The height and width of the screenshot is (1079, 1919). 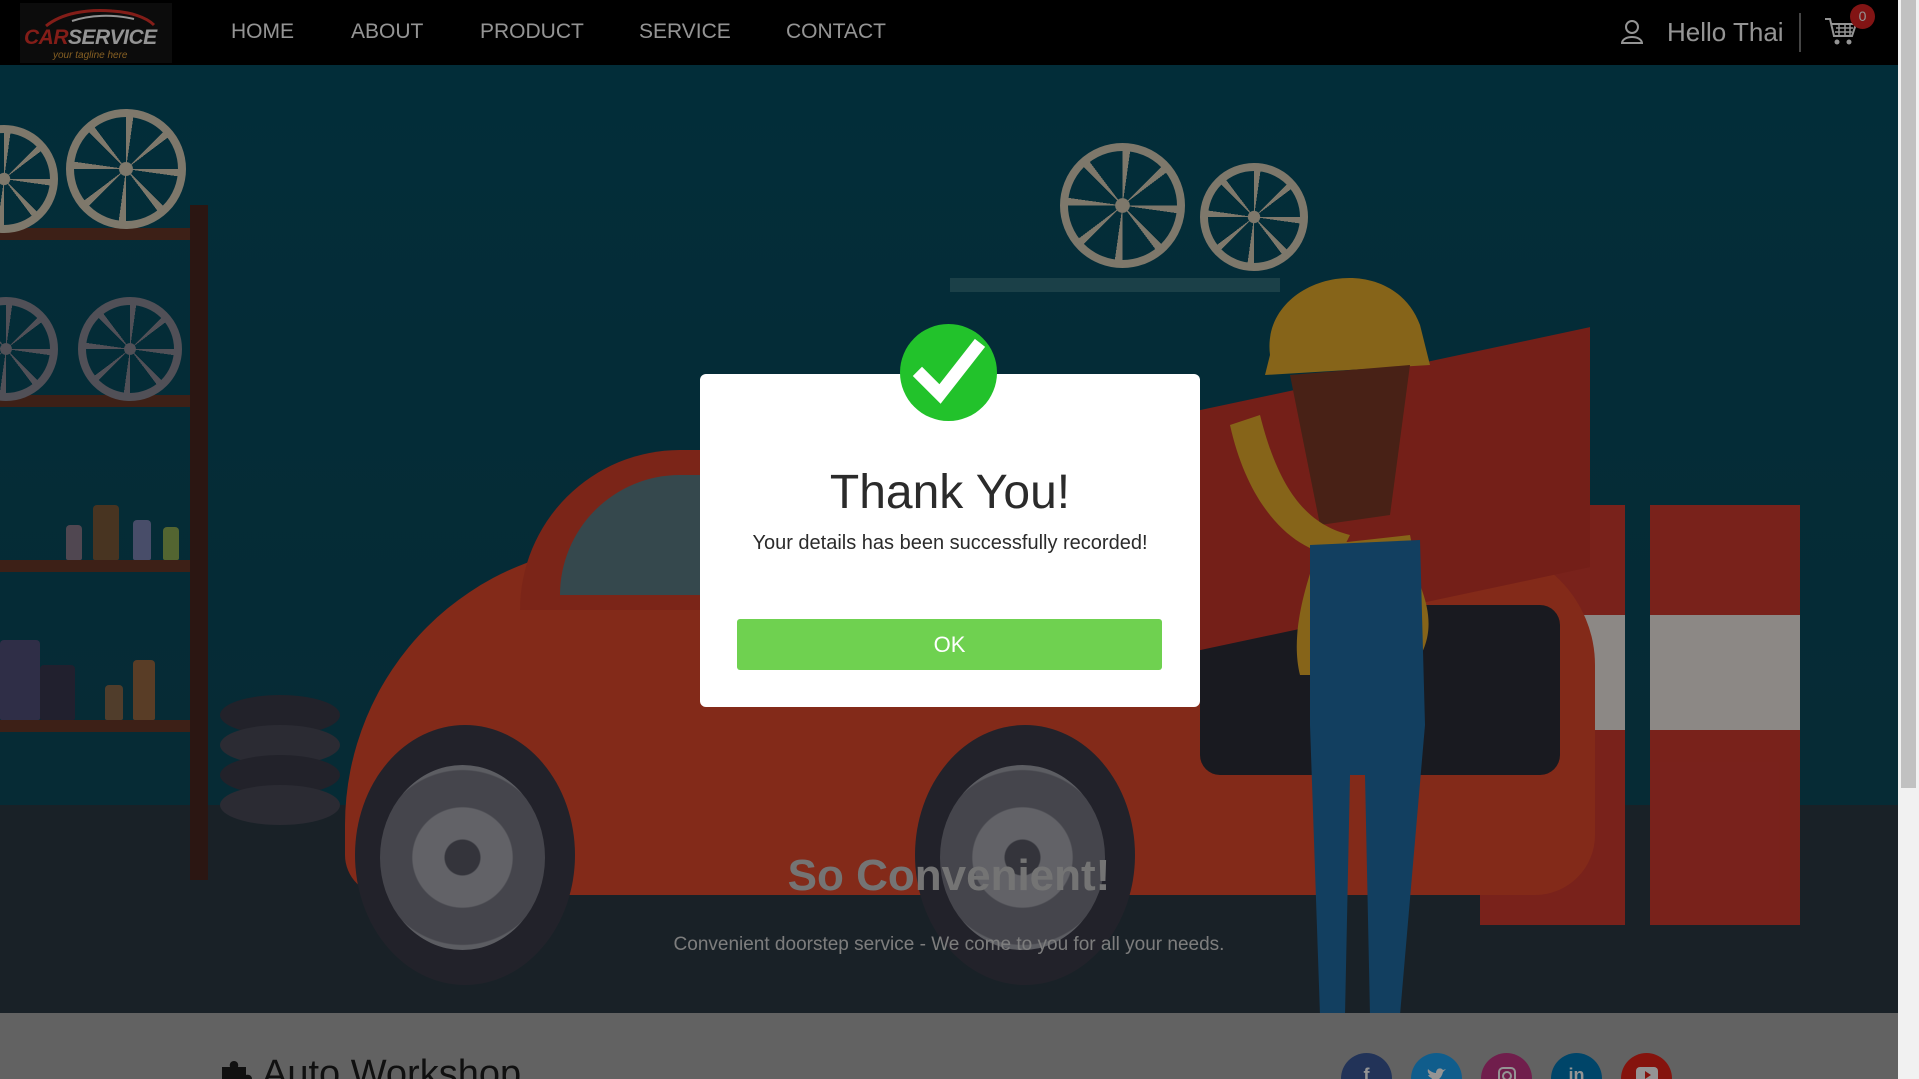 I want to click on checkmark-icon, so click(x=948, y=372).